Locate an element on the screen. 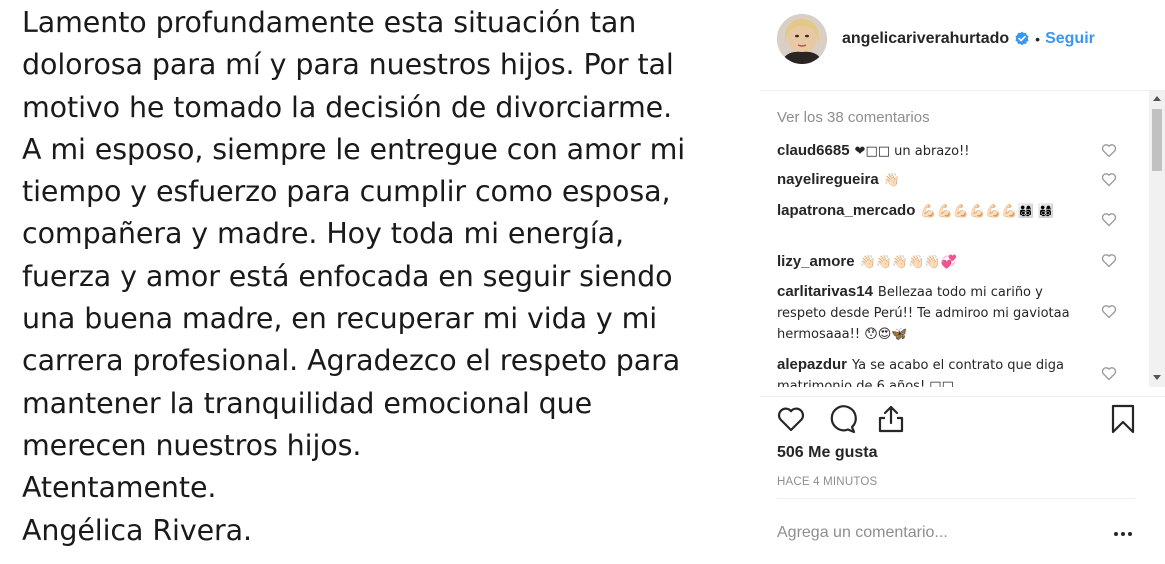  comment-username: carlitarivas14 is located at coordinates (825, 291).